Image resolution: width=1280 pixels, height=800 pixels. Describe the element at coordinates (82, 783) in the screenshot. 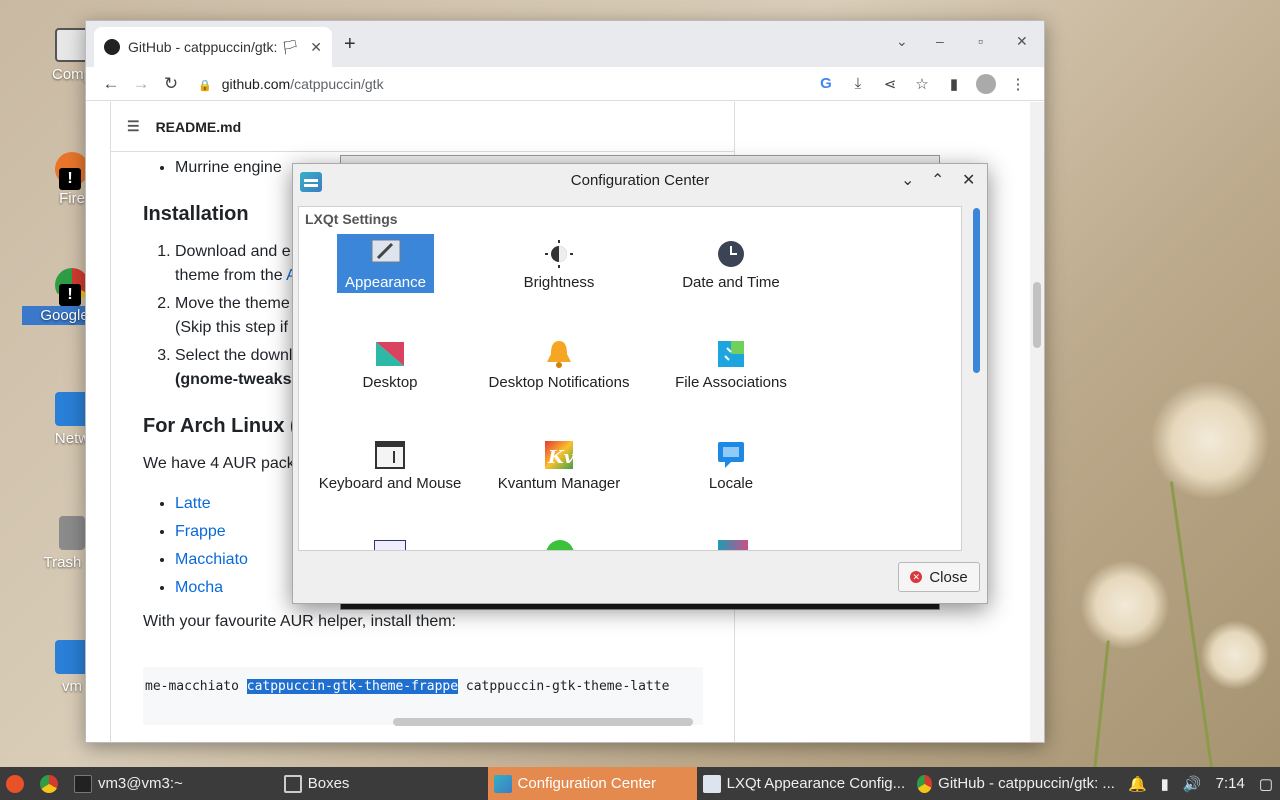

I see `terminal-icon` at that location.